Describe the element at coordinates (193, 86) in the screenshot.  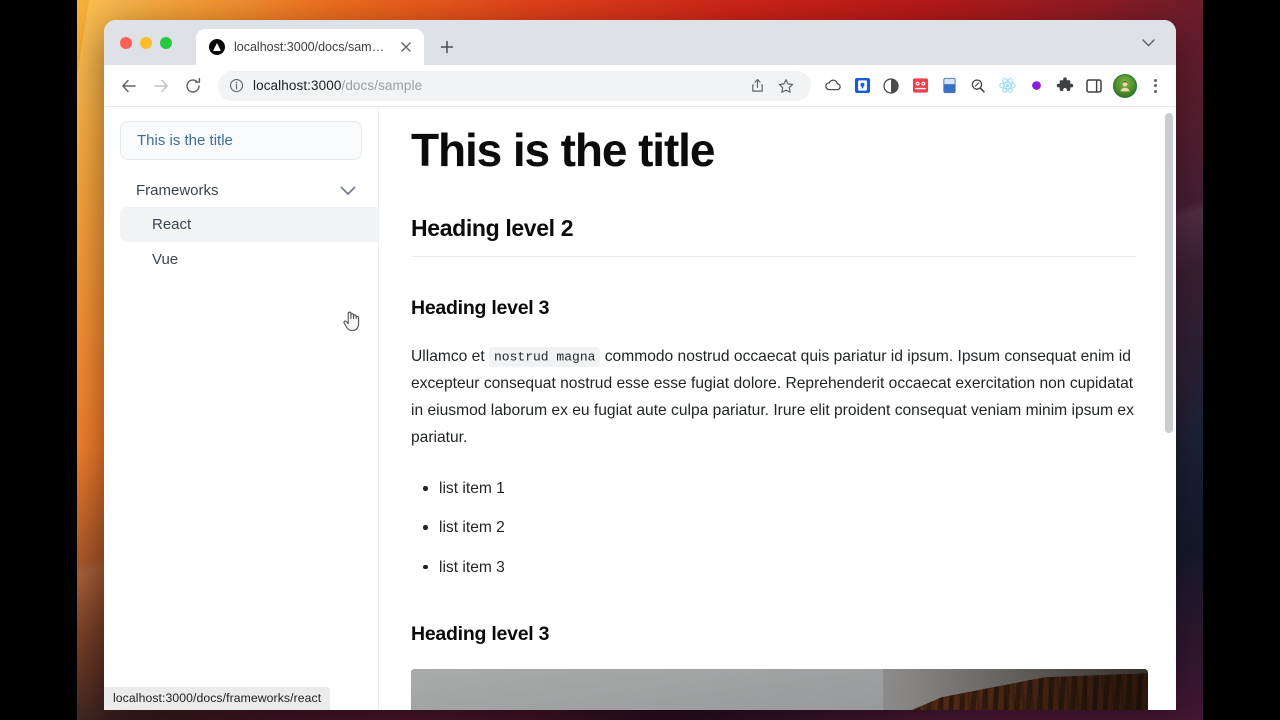
I see `reload-icon` at that location.